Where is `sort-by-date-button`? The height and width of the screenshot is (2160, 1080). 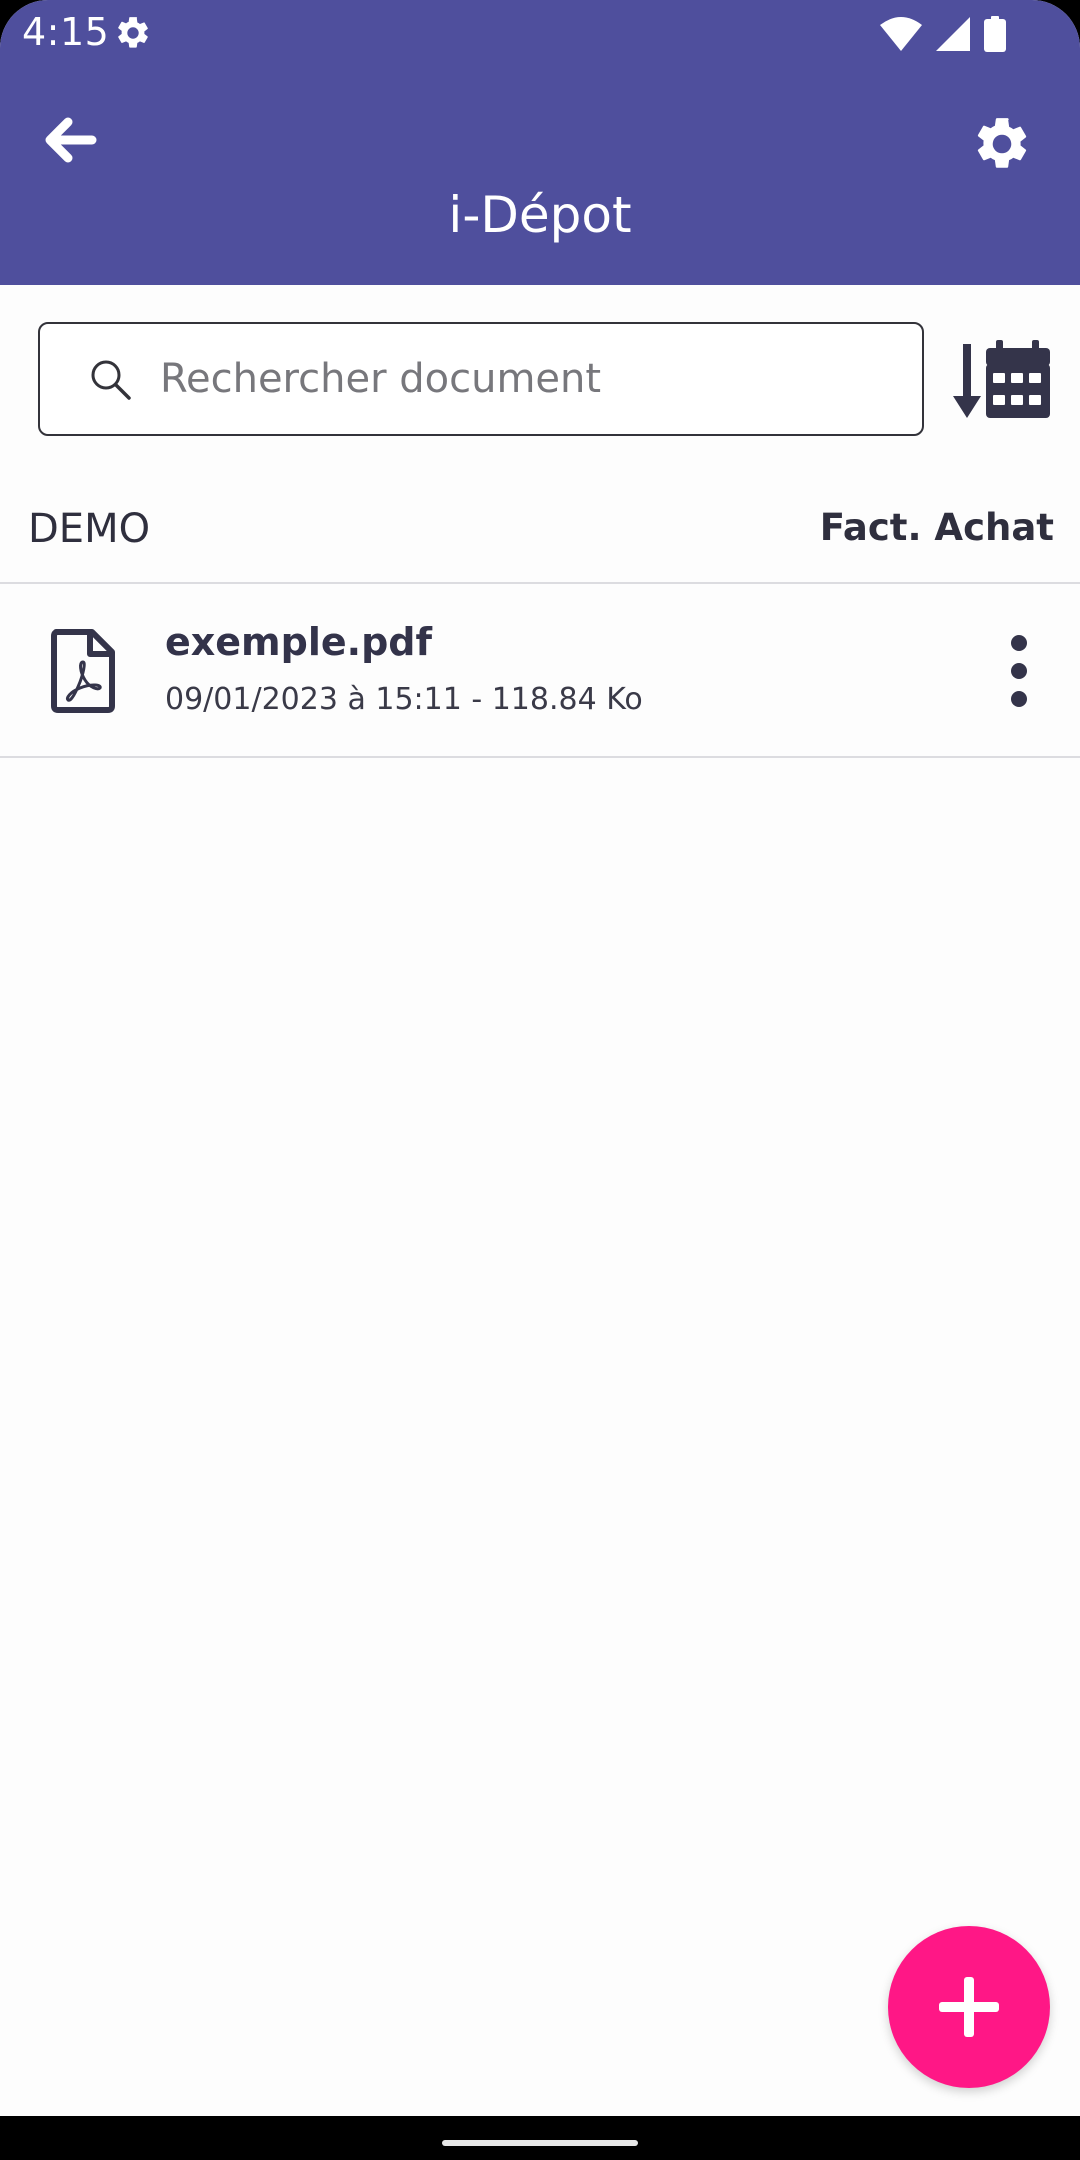
sort-by-date-button is located at coordinates (1002, 382).